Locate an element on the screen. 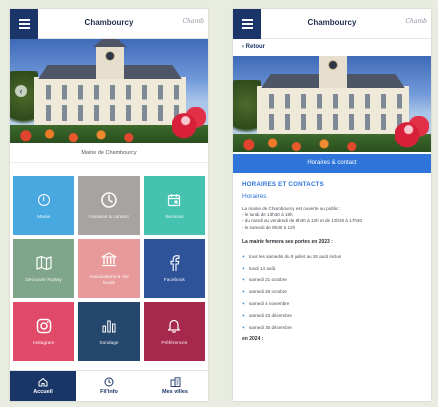 The width and height of the screenshot is (438, 407). tile-services: Services is located at coordinates (174, 205).